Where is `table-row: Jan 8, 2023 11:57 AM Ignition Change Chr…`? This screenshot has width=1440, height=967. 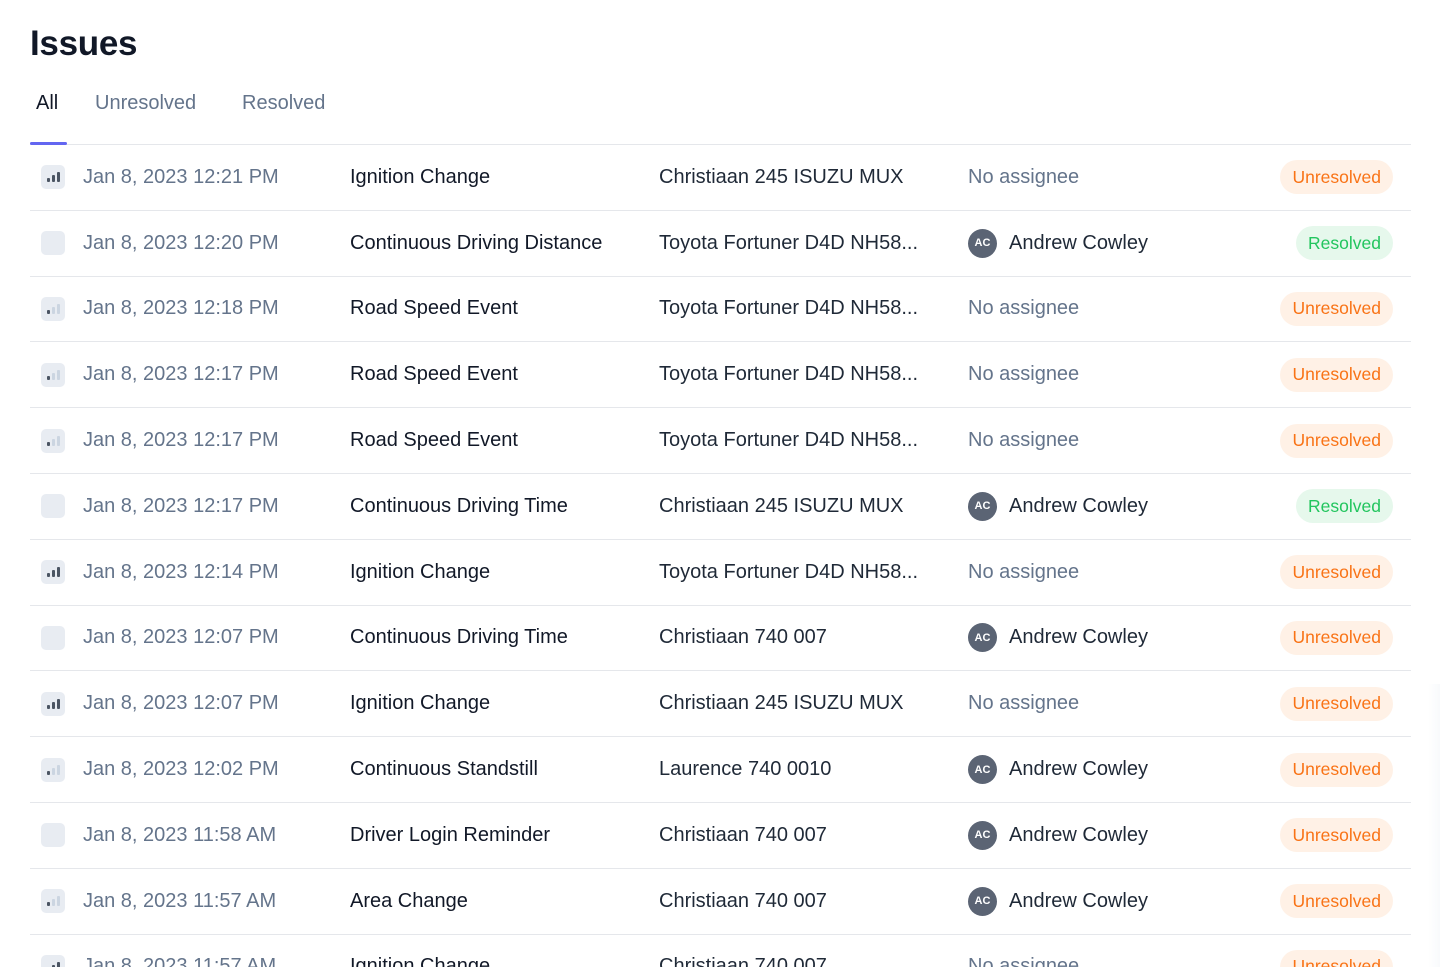
table-row: Jan 8, 2023 11:57 AM Ignition Change Chr… is located at coordinates (720, 951).